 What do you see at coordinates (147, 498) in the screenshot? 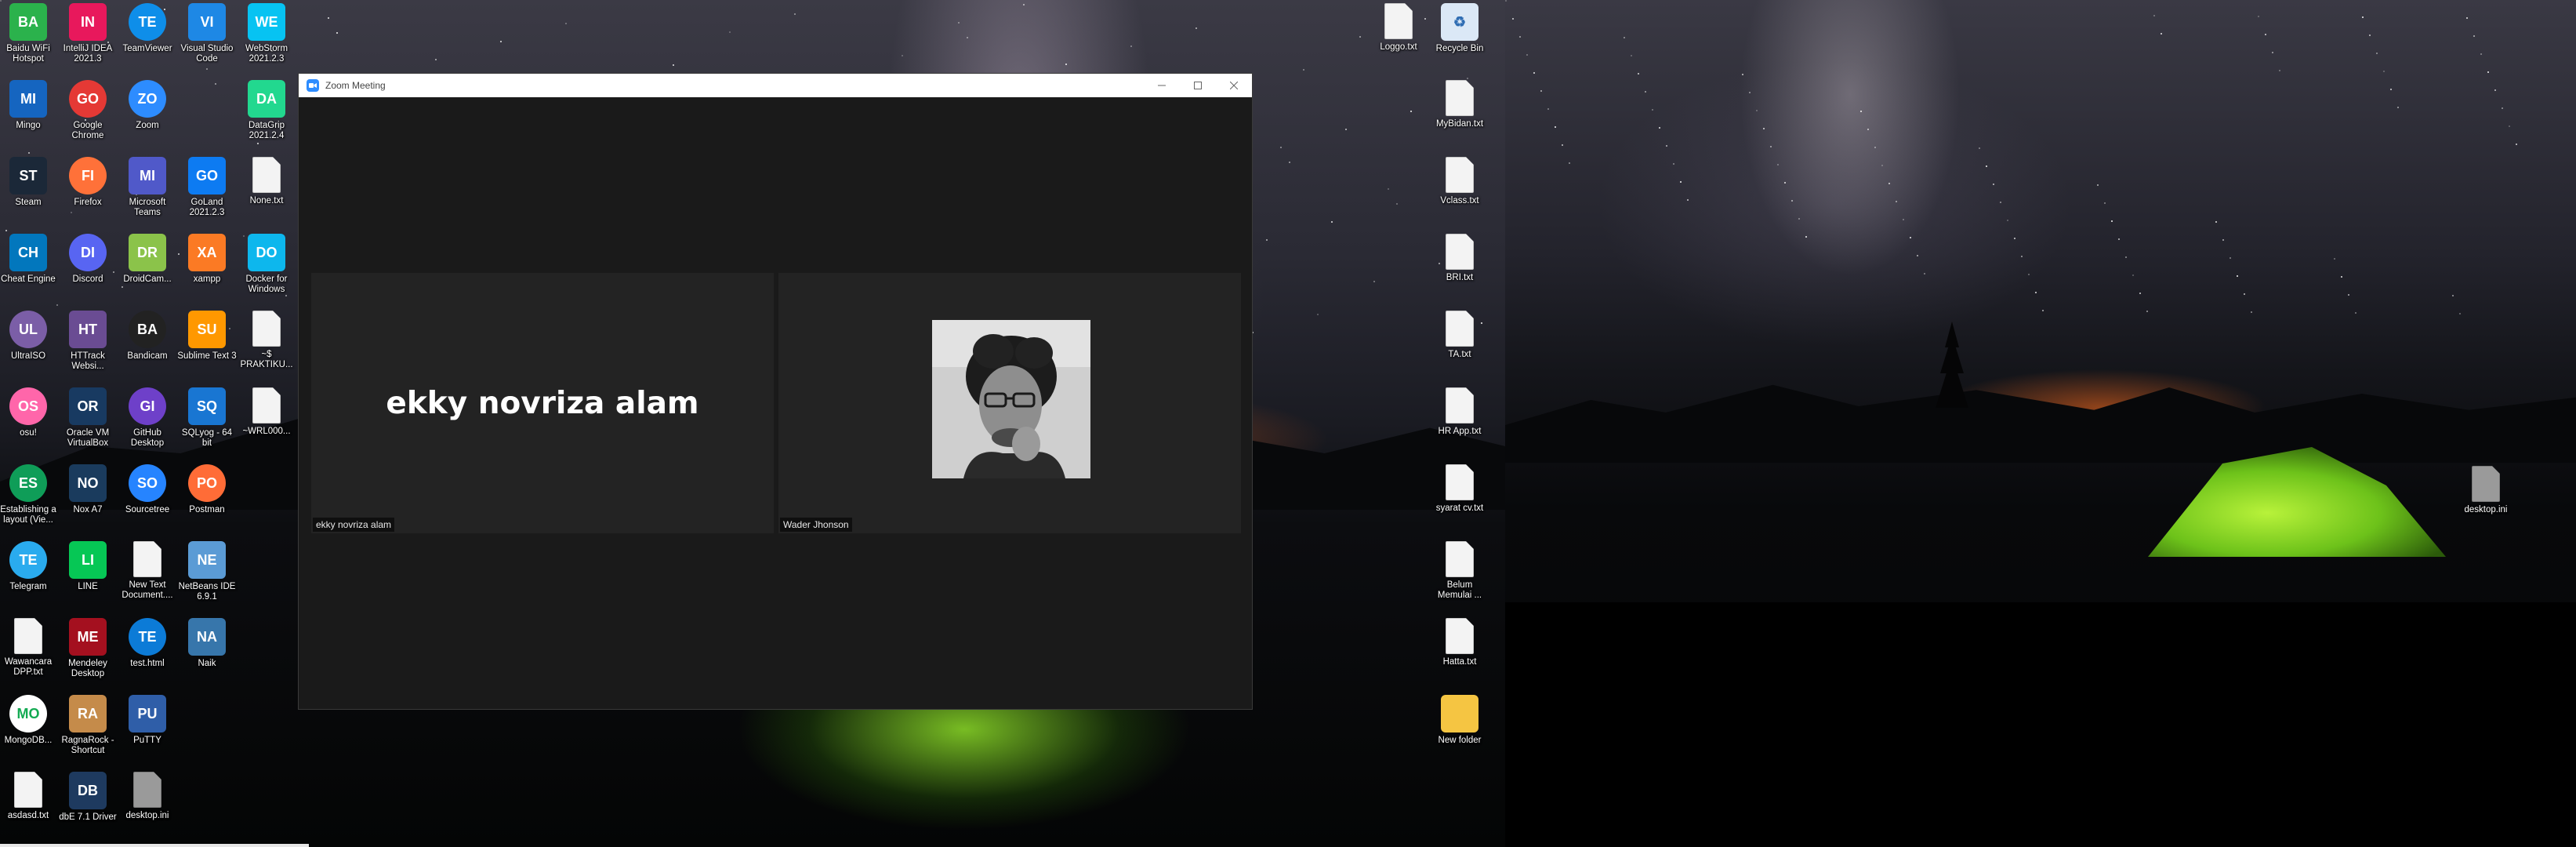
I see `desktop-icon: SO Sourcetree` at bounding box center [147, 498].